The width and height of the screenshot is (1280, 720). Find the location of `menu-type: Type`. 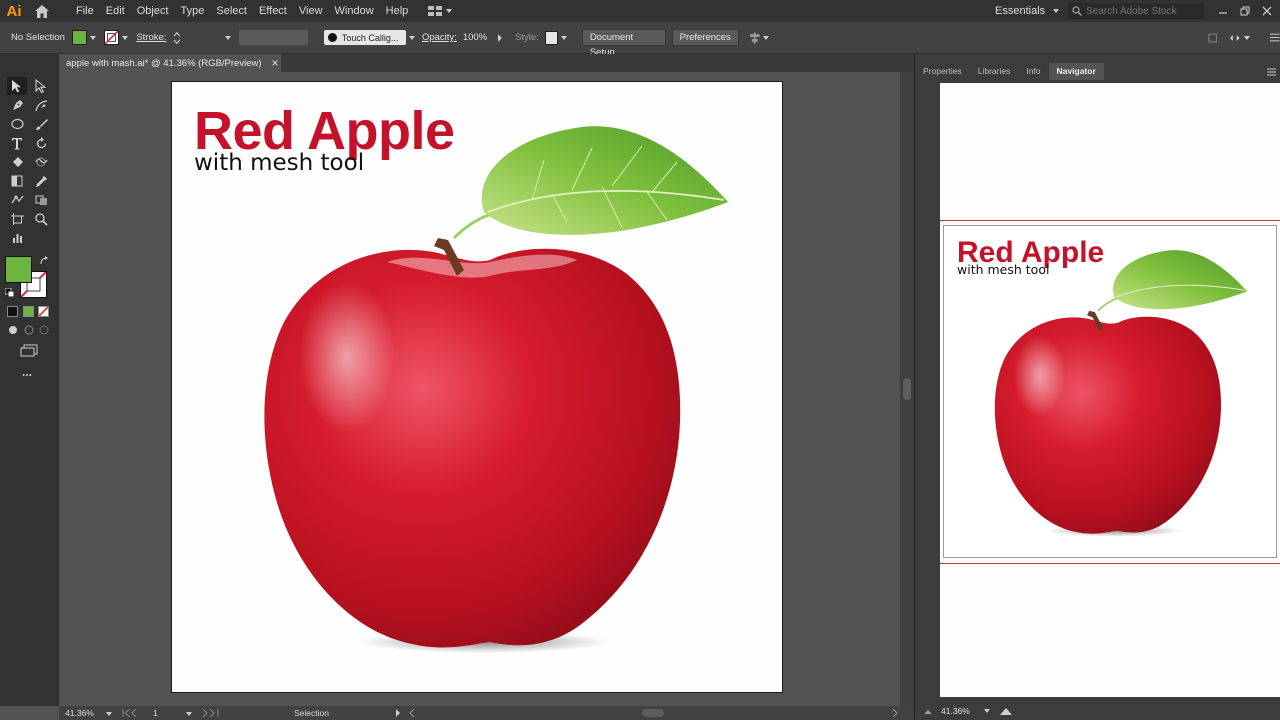

menu-type: Type is located at coordinates (193, 11).